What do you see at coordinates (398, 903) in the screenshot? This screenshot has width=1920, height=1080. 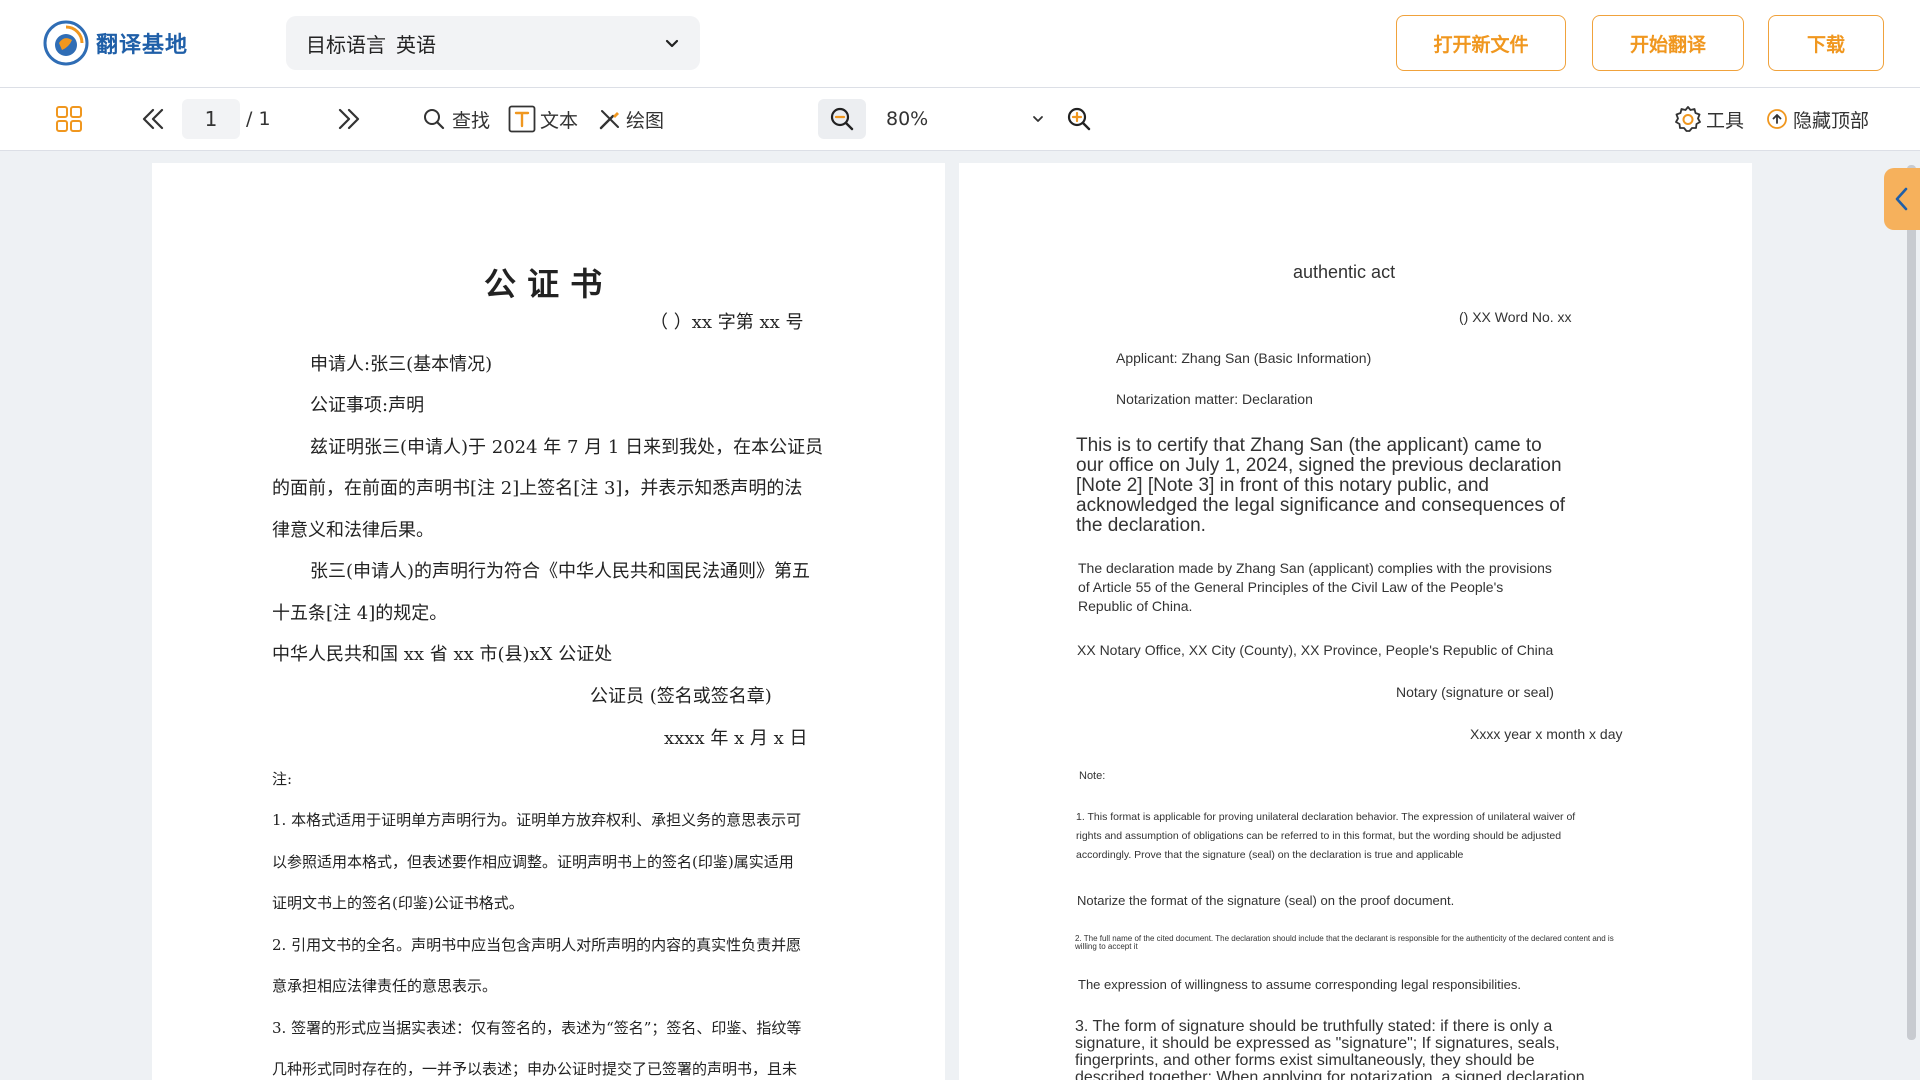 I see `source-note1-line3: 证明文书上的签名(印鉴)公证书格式。` at bounding box center [398, 903].